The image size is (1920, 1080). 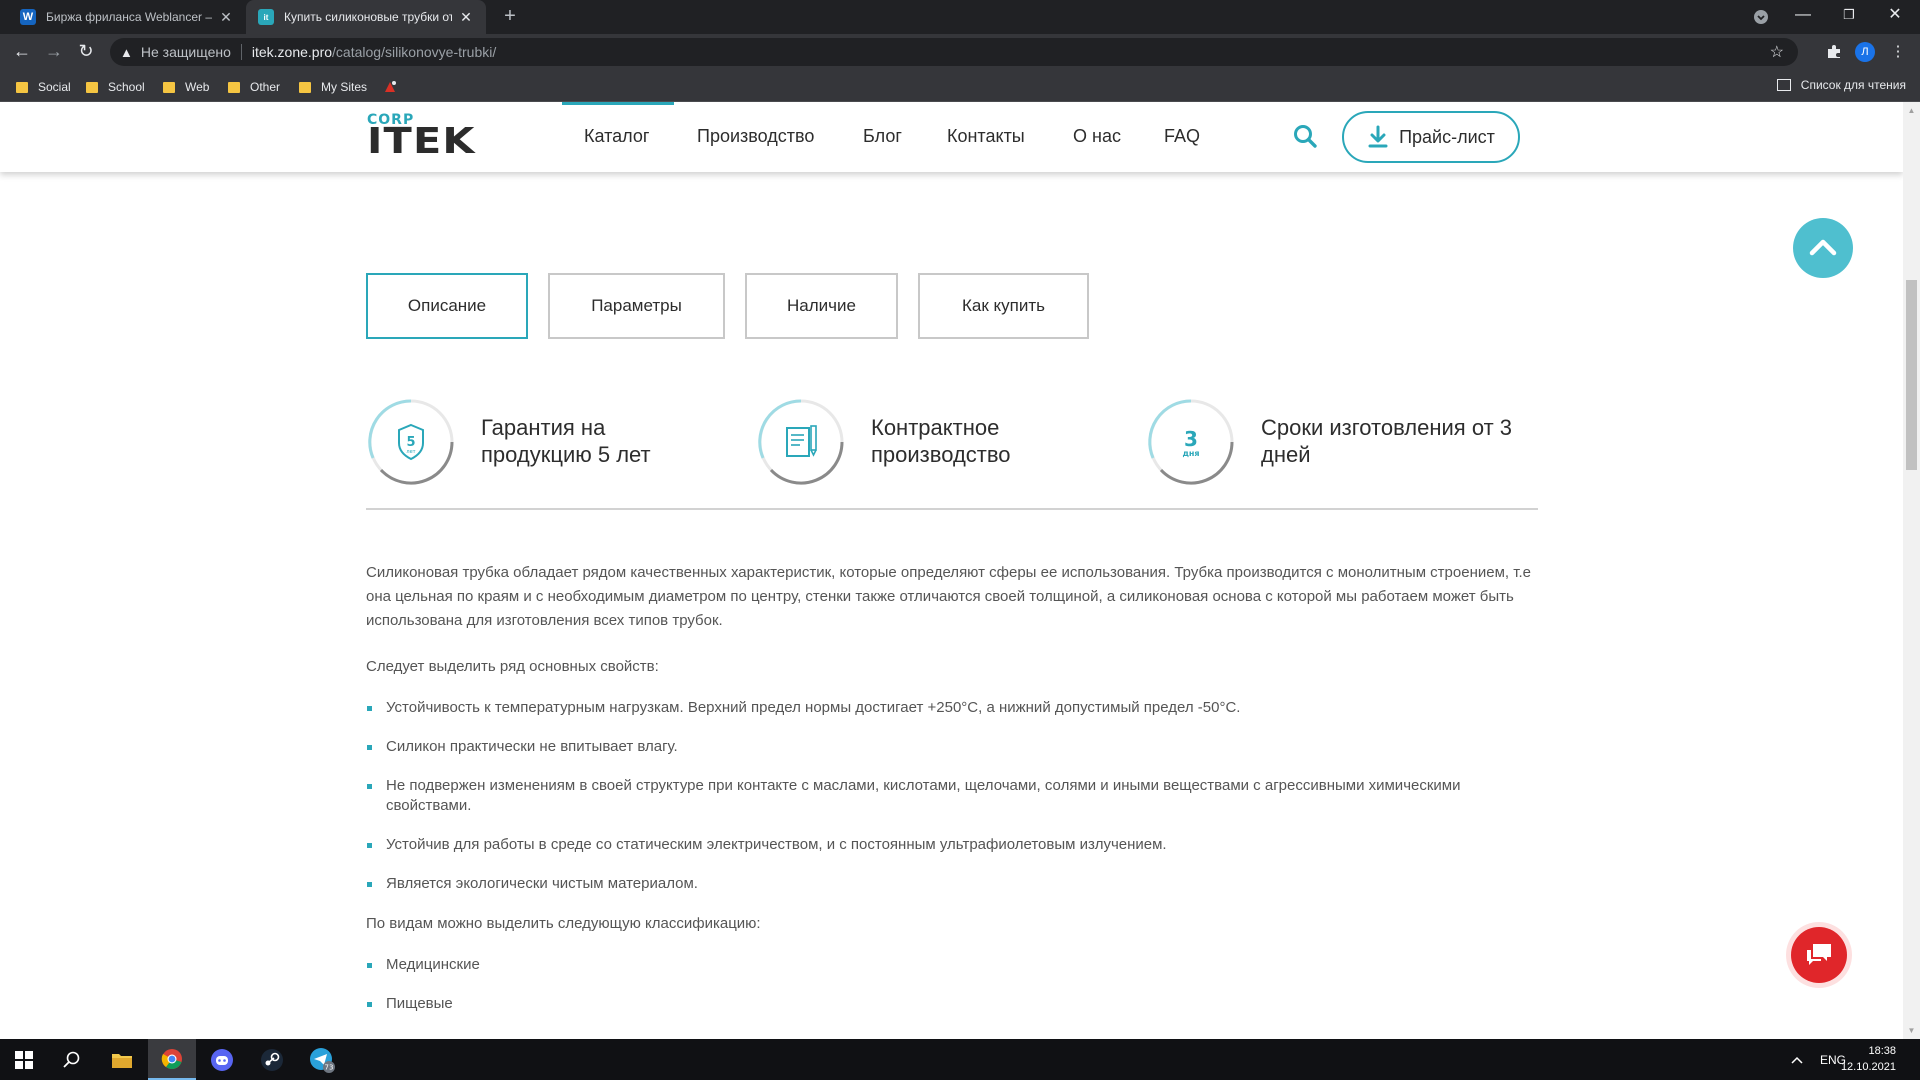 What do you see at coordinates (390, 87) in the screenshot?
I see `bookmark-pdf-icon` at bounding box center [390, 87].